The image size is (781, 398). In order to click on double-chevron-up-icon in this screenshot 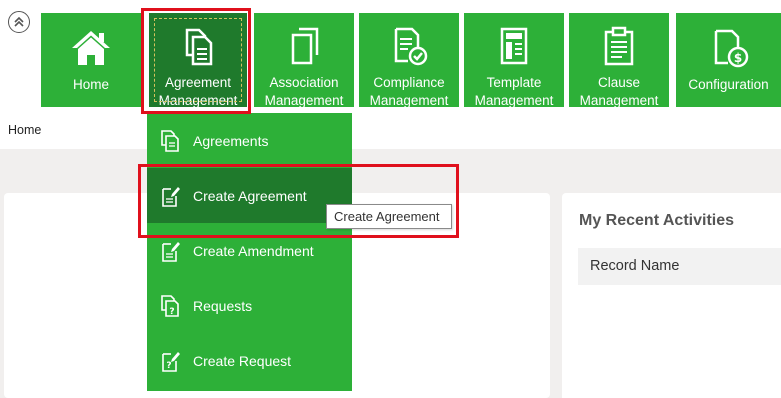, I will do `click(19, 21)`.